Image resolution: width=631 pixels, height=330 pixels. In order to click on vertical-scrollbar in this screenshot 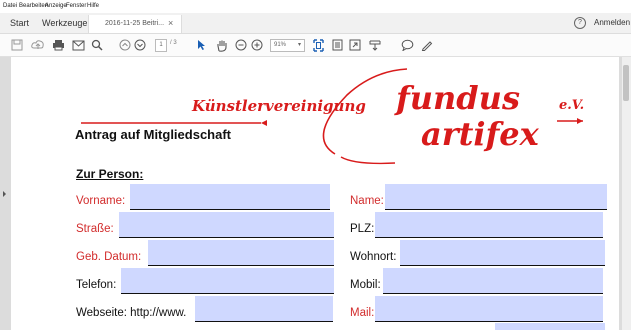, I will do `click(626, 193)`.